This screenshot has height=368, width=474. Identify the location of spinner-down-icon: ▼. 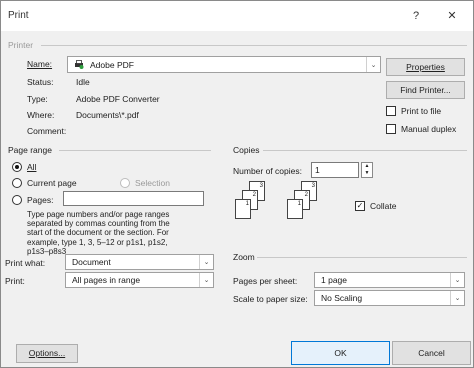
(367, 173).